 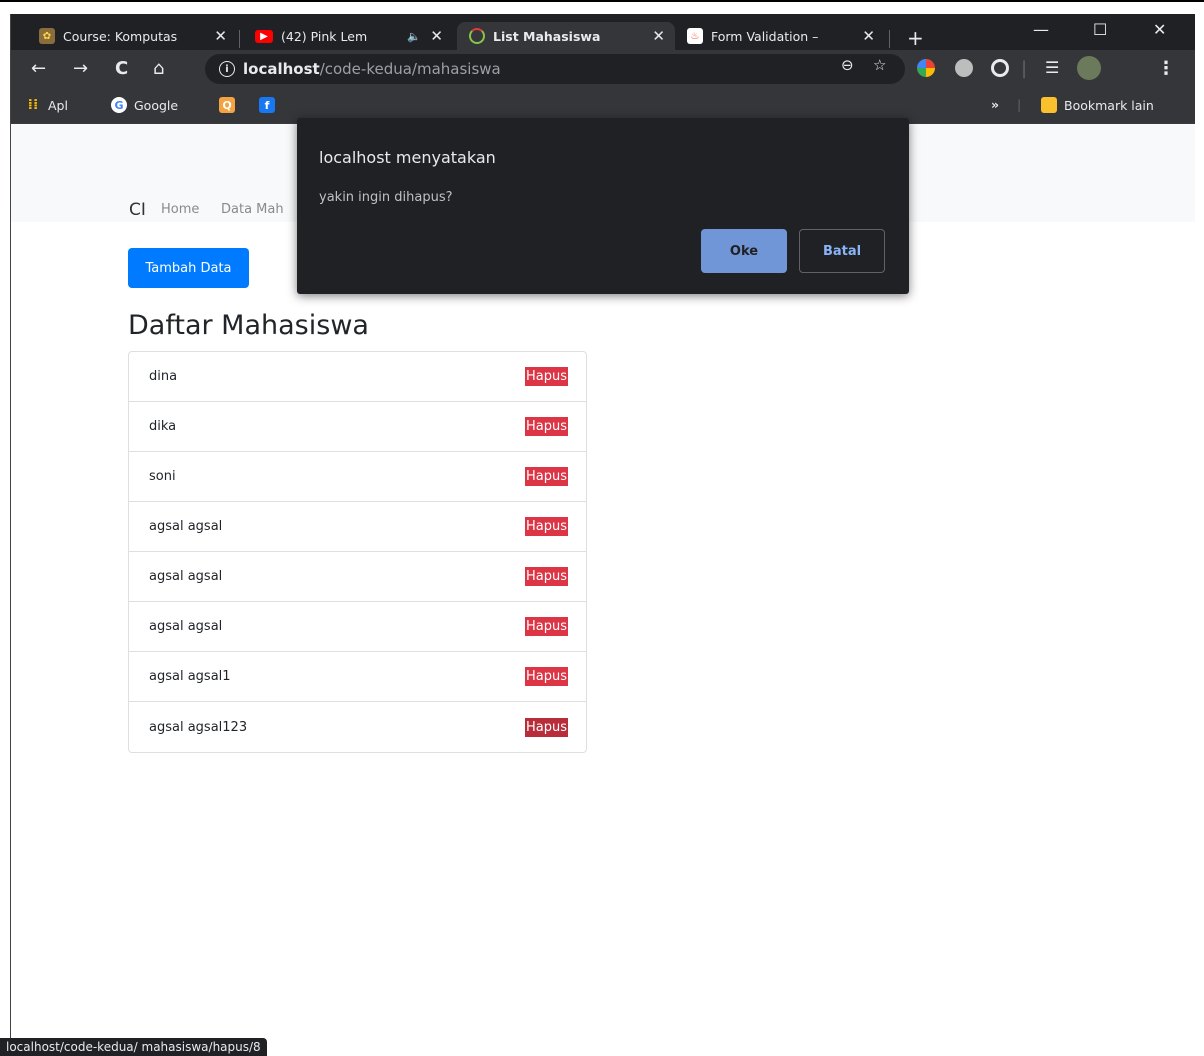 What do you see at coordinates (407, 157) in the screenshot?
I see `dialog-title: localhost menyatakan` at bounding box center [407, 157].